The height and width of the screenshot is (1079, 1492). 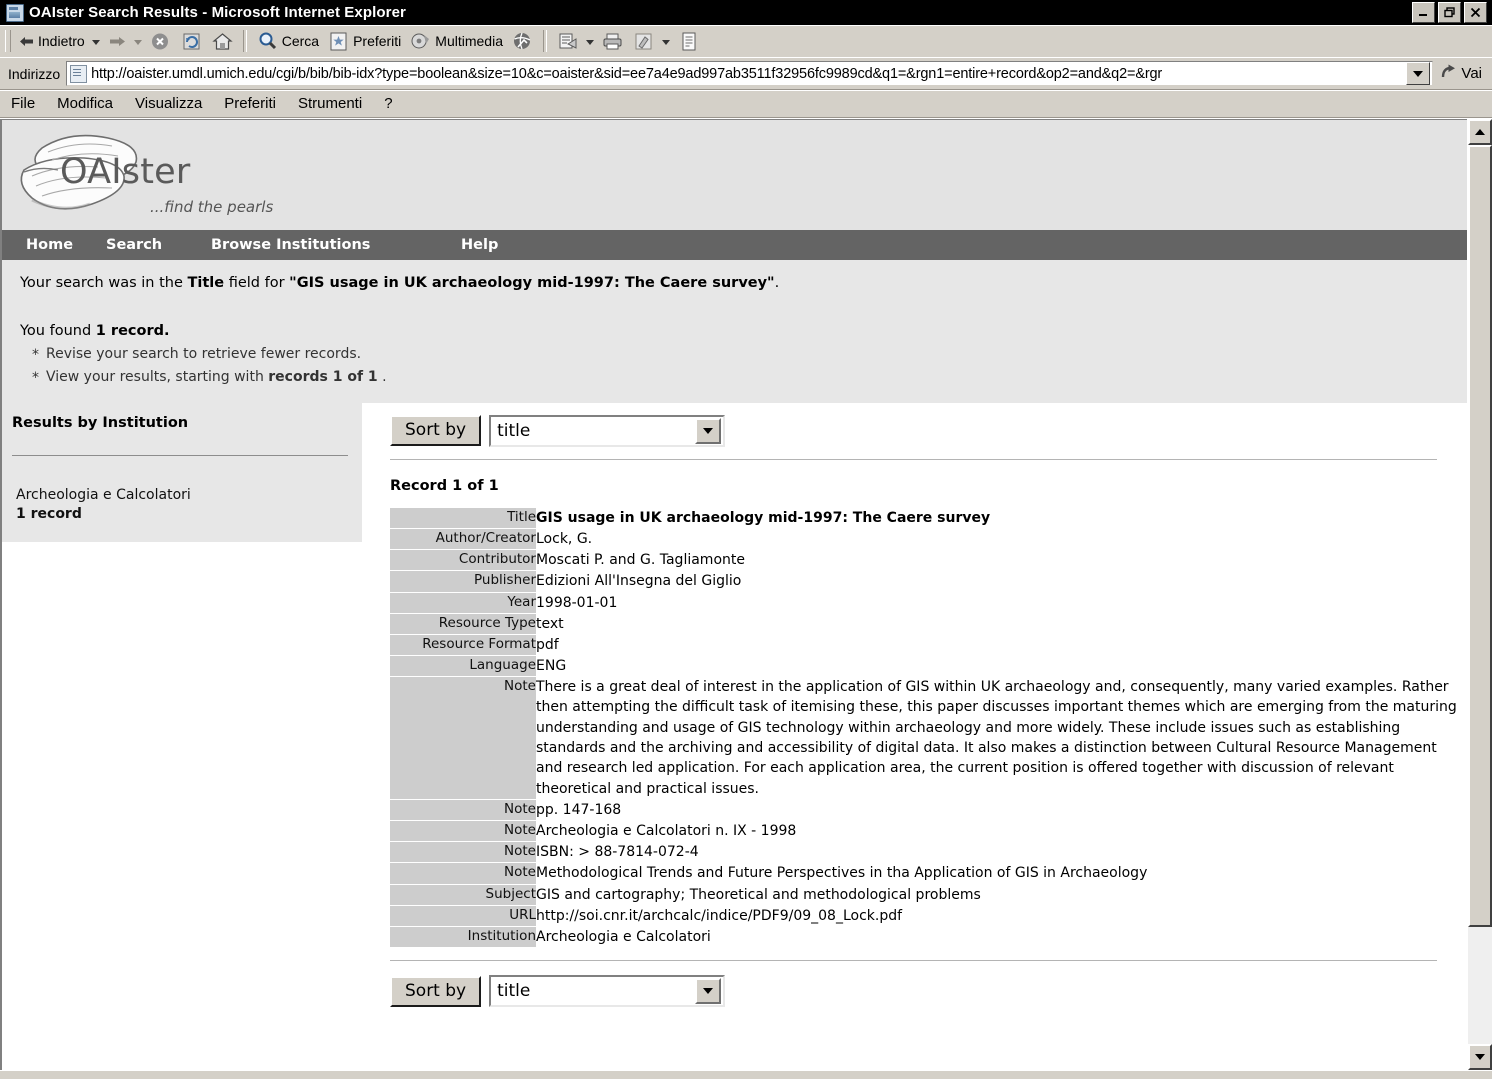 I want to click on summary-suffix: ., so click(x=777, y=283).